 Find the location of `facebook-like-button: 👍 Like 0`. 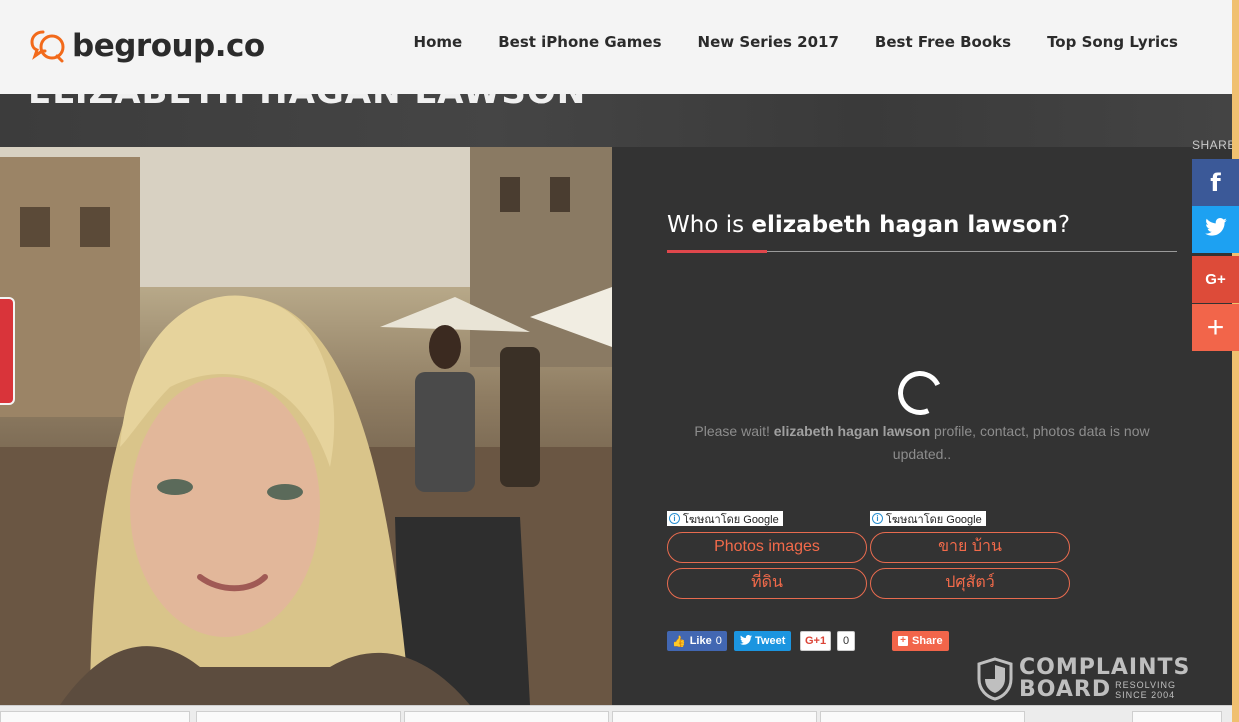

facebook-like-button: 👍 Like 0 is located at coordinates (697, 641).